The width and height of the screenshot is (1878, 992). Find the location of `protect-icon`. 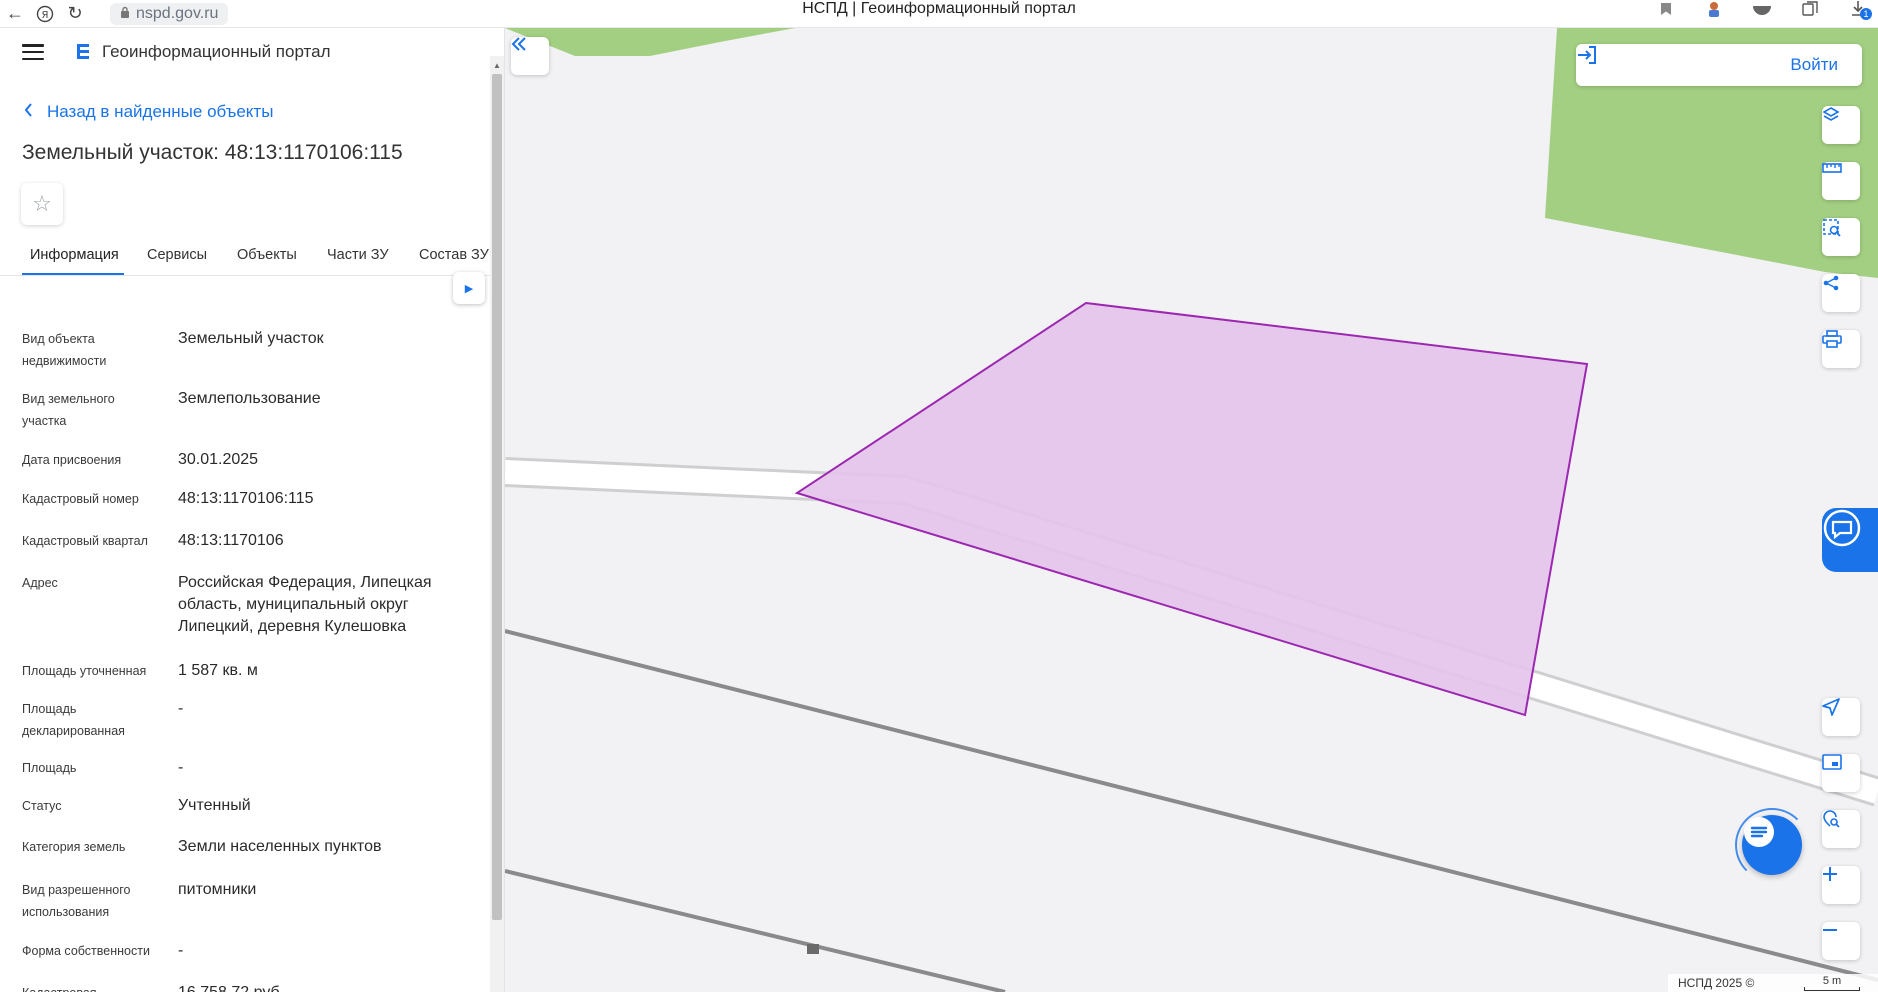

protect-icon is located at coordinates (1762, 9).